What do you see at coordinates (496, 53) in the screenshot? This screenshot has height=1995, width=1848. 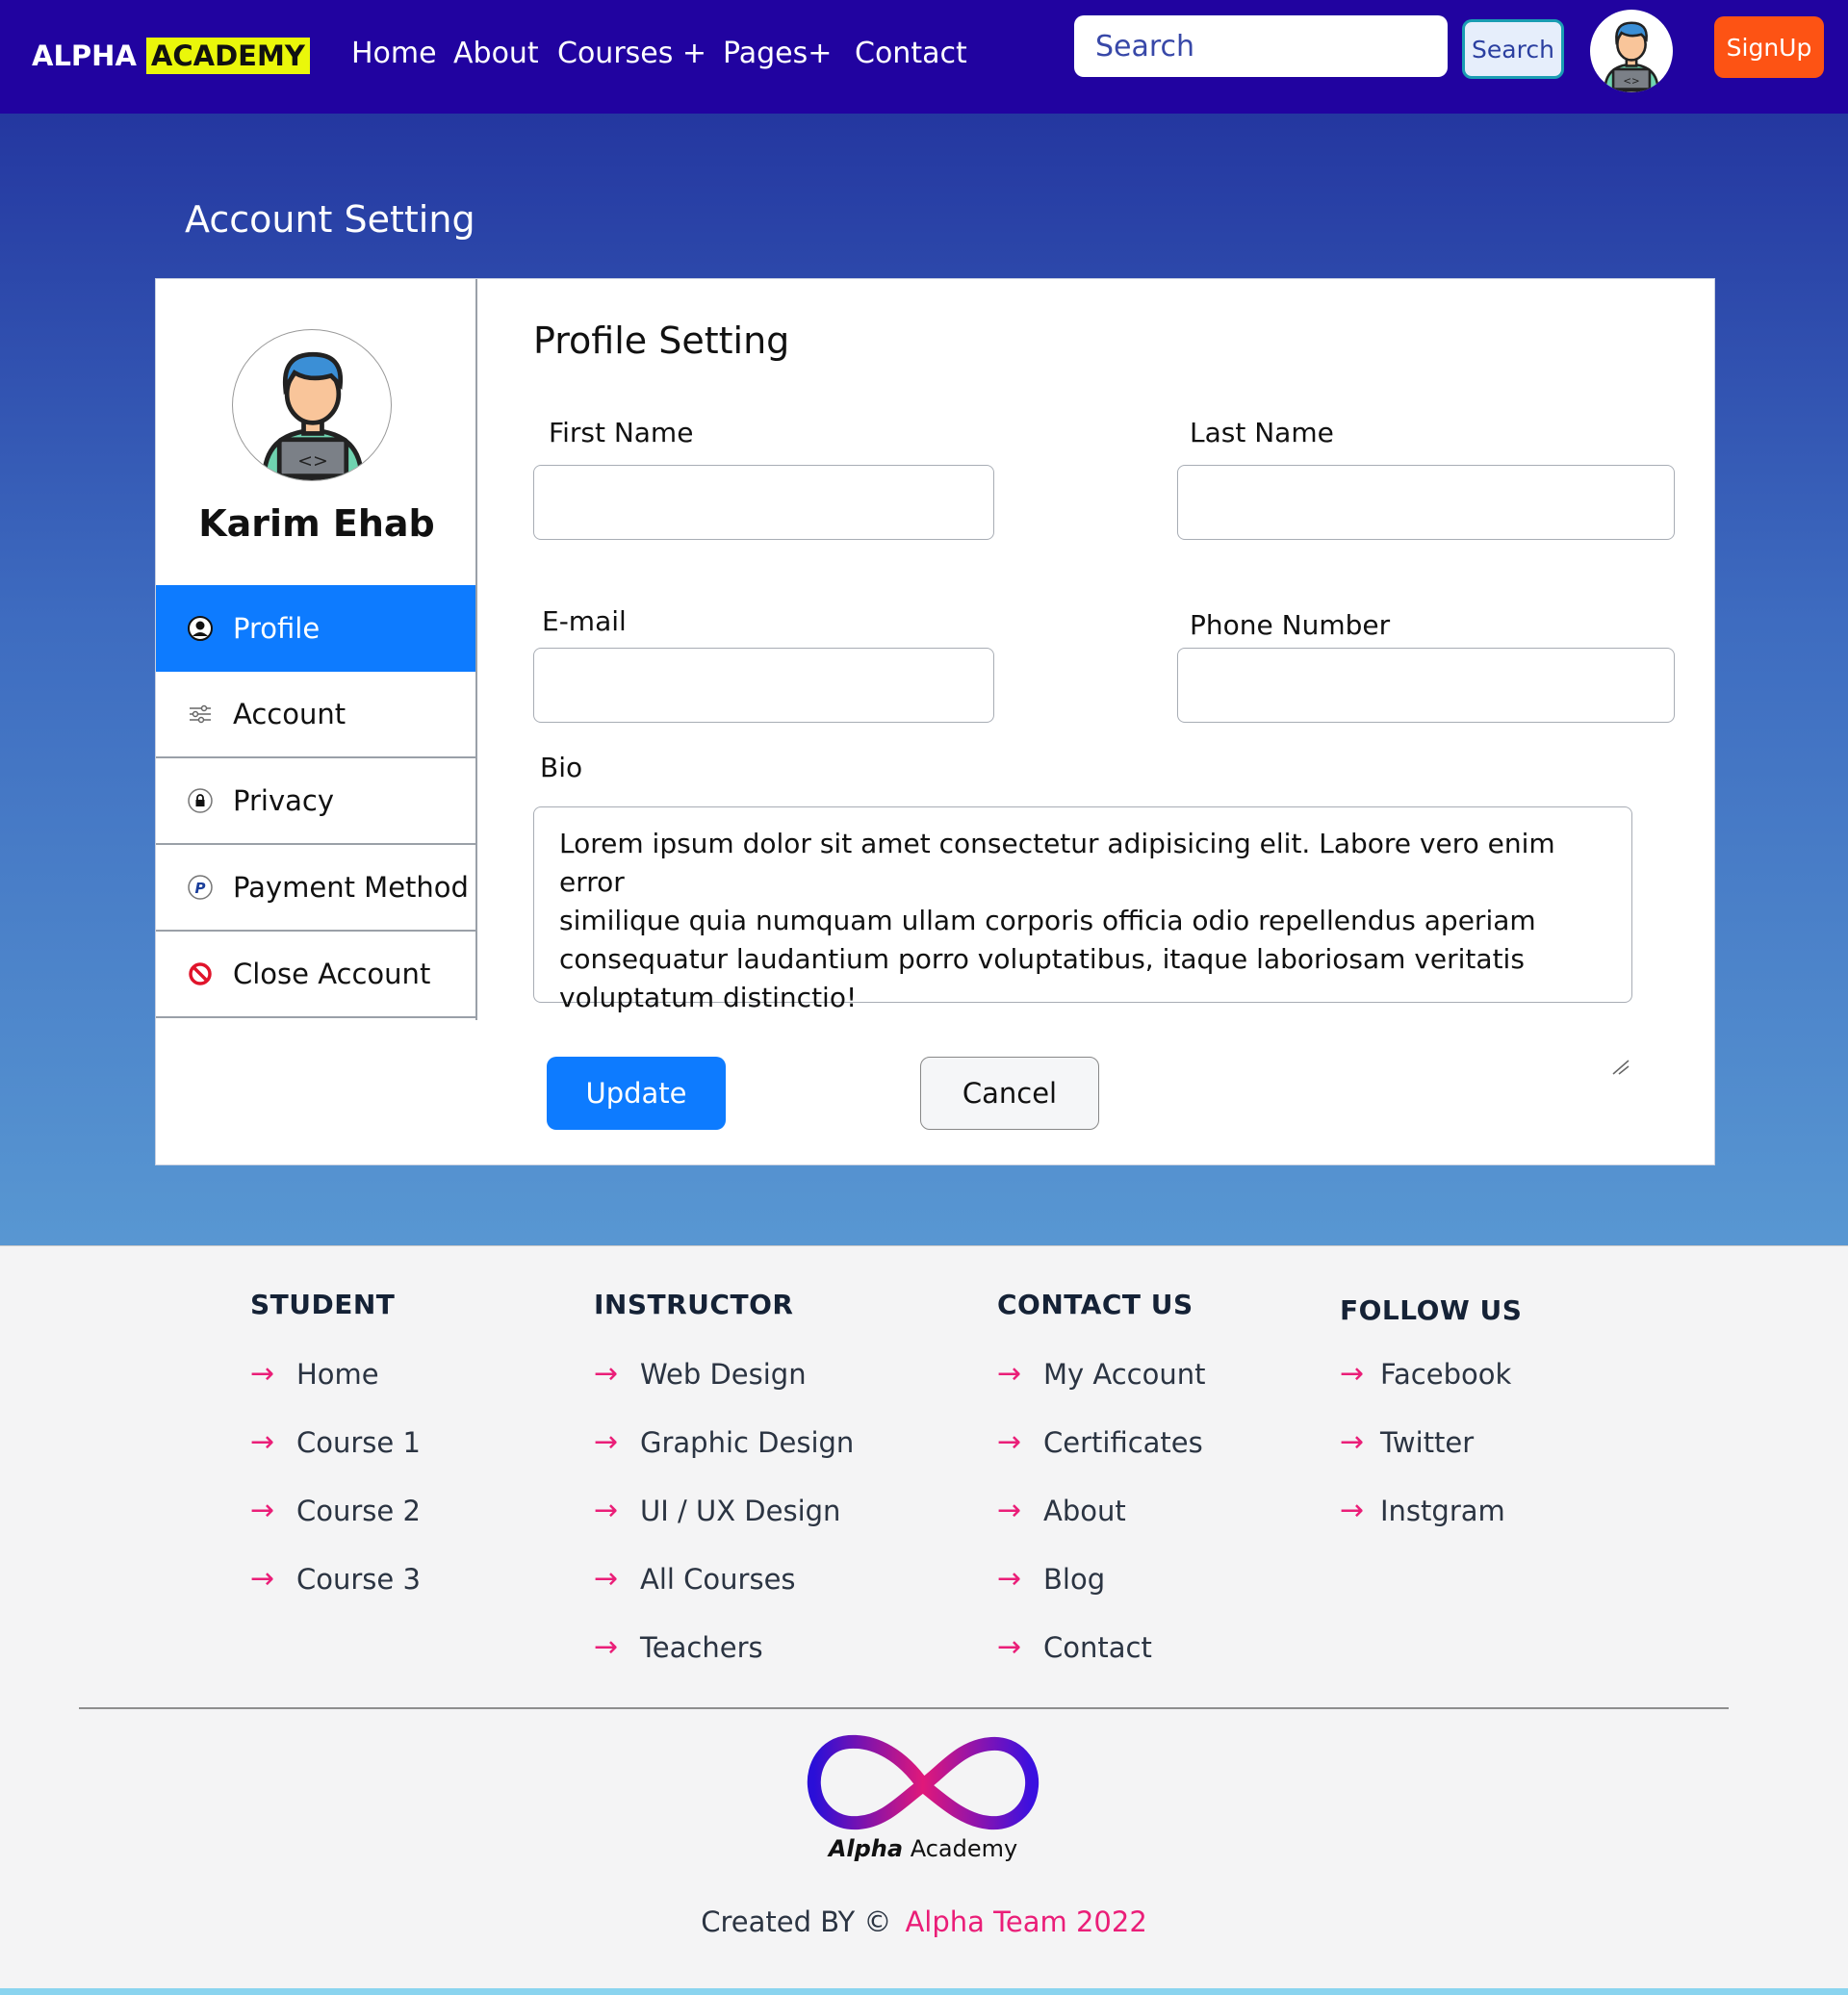 I see `nav-about-link: About` at bounding box center [496, 53].